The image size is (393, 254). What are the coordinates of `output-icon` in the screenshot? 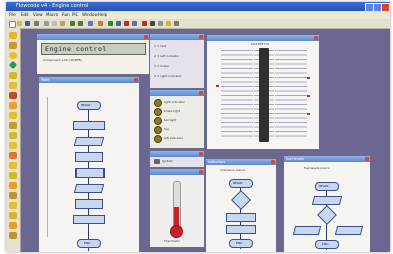 It's located at (13, 45).